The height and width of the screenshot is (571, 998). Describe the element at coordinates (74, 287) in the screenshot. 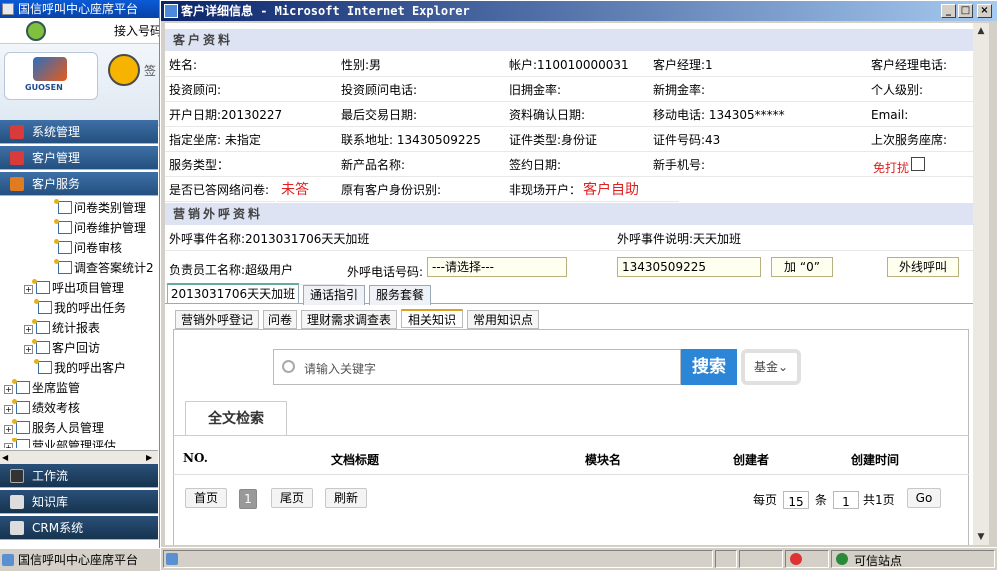

I see `tree-item-outbound-projects: + 呼出项目管理` at that location.